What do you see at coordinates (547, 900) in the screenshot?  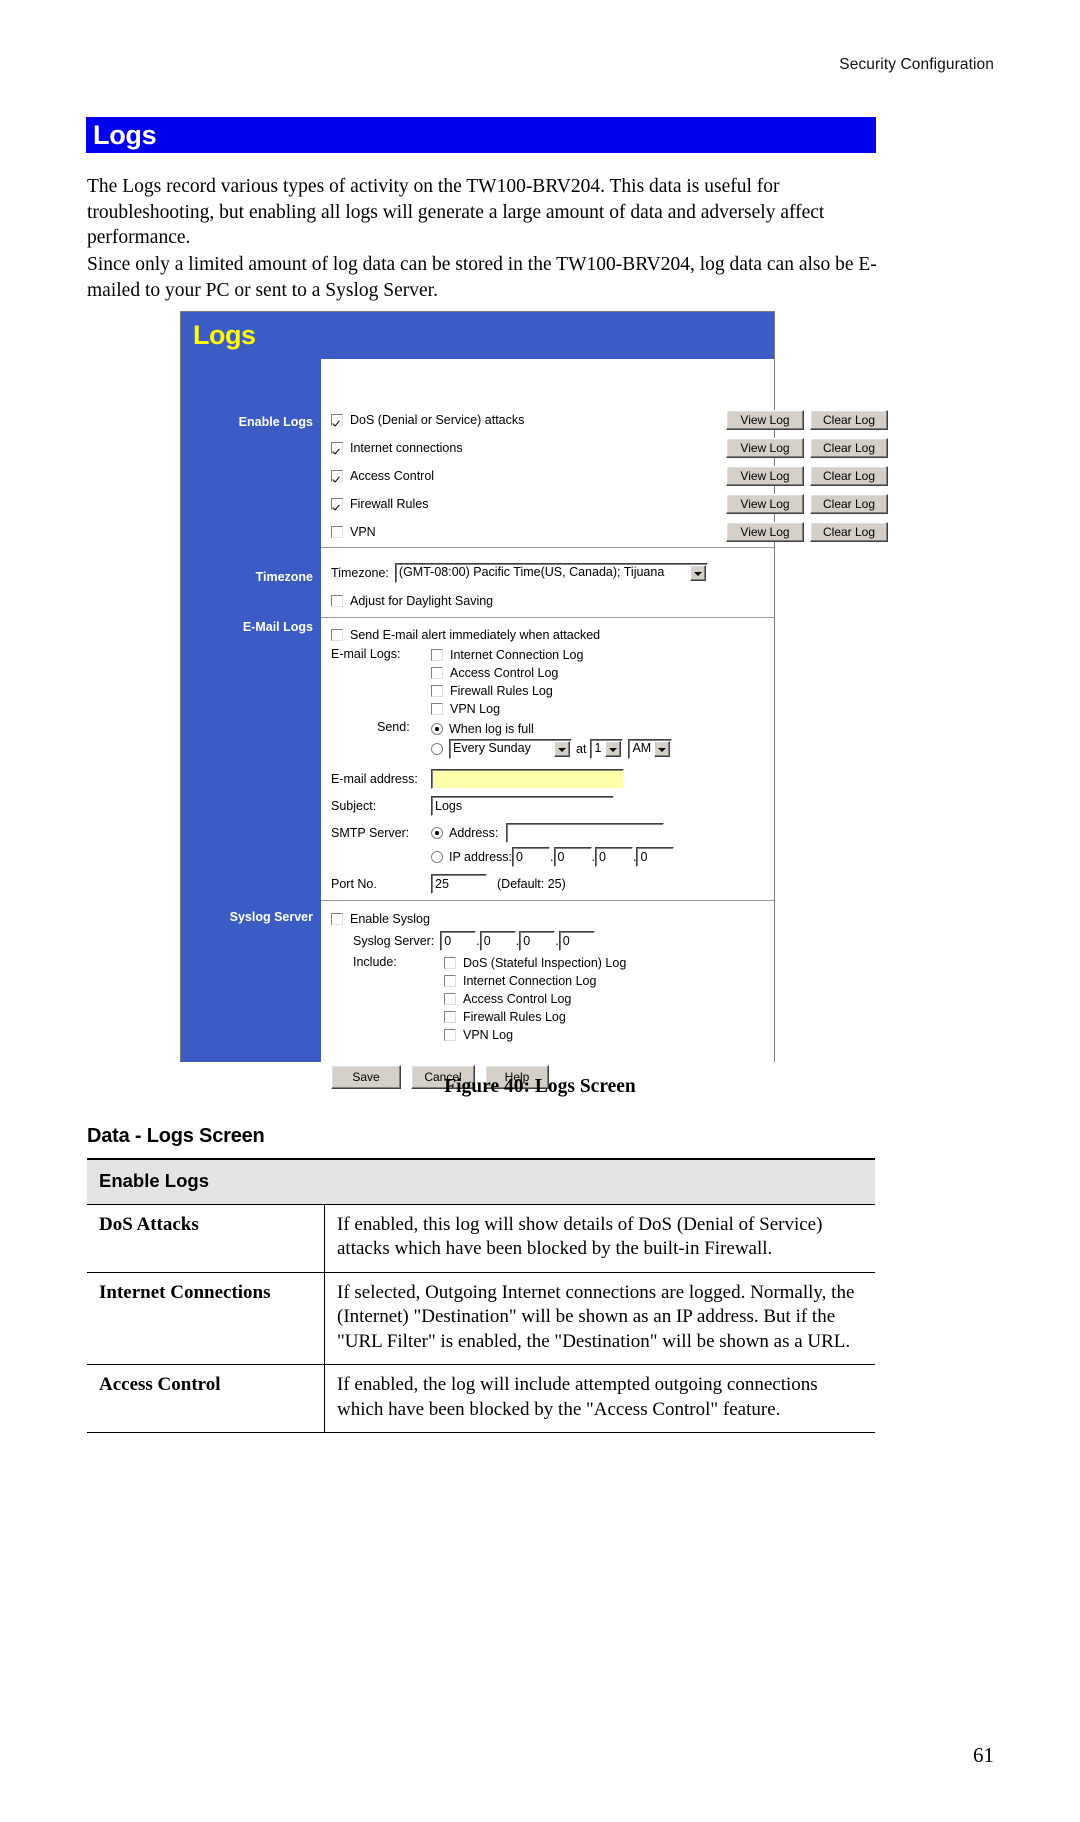 I see `section-divider` at bounding box center [547, 900].